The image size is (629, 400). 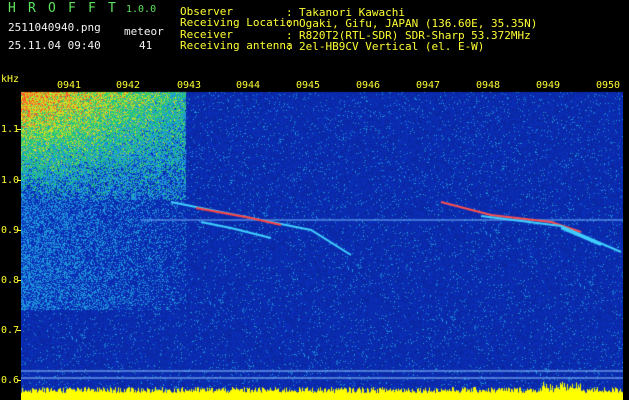 What do you see at coordinates (626, 240) in the screenshot?
I see `right-border` at bounding box center [626, 240].